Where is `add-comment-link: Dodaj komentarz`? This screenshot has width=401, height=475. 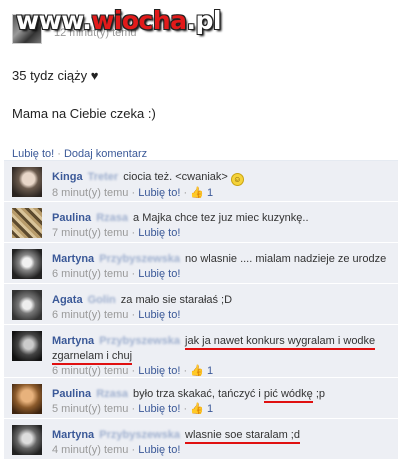 add-comment-link: Dodaj komentarz is located at coordinates (105, 154).